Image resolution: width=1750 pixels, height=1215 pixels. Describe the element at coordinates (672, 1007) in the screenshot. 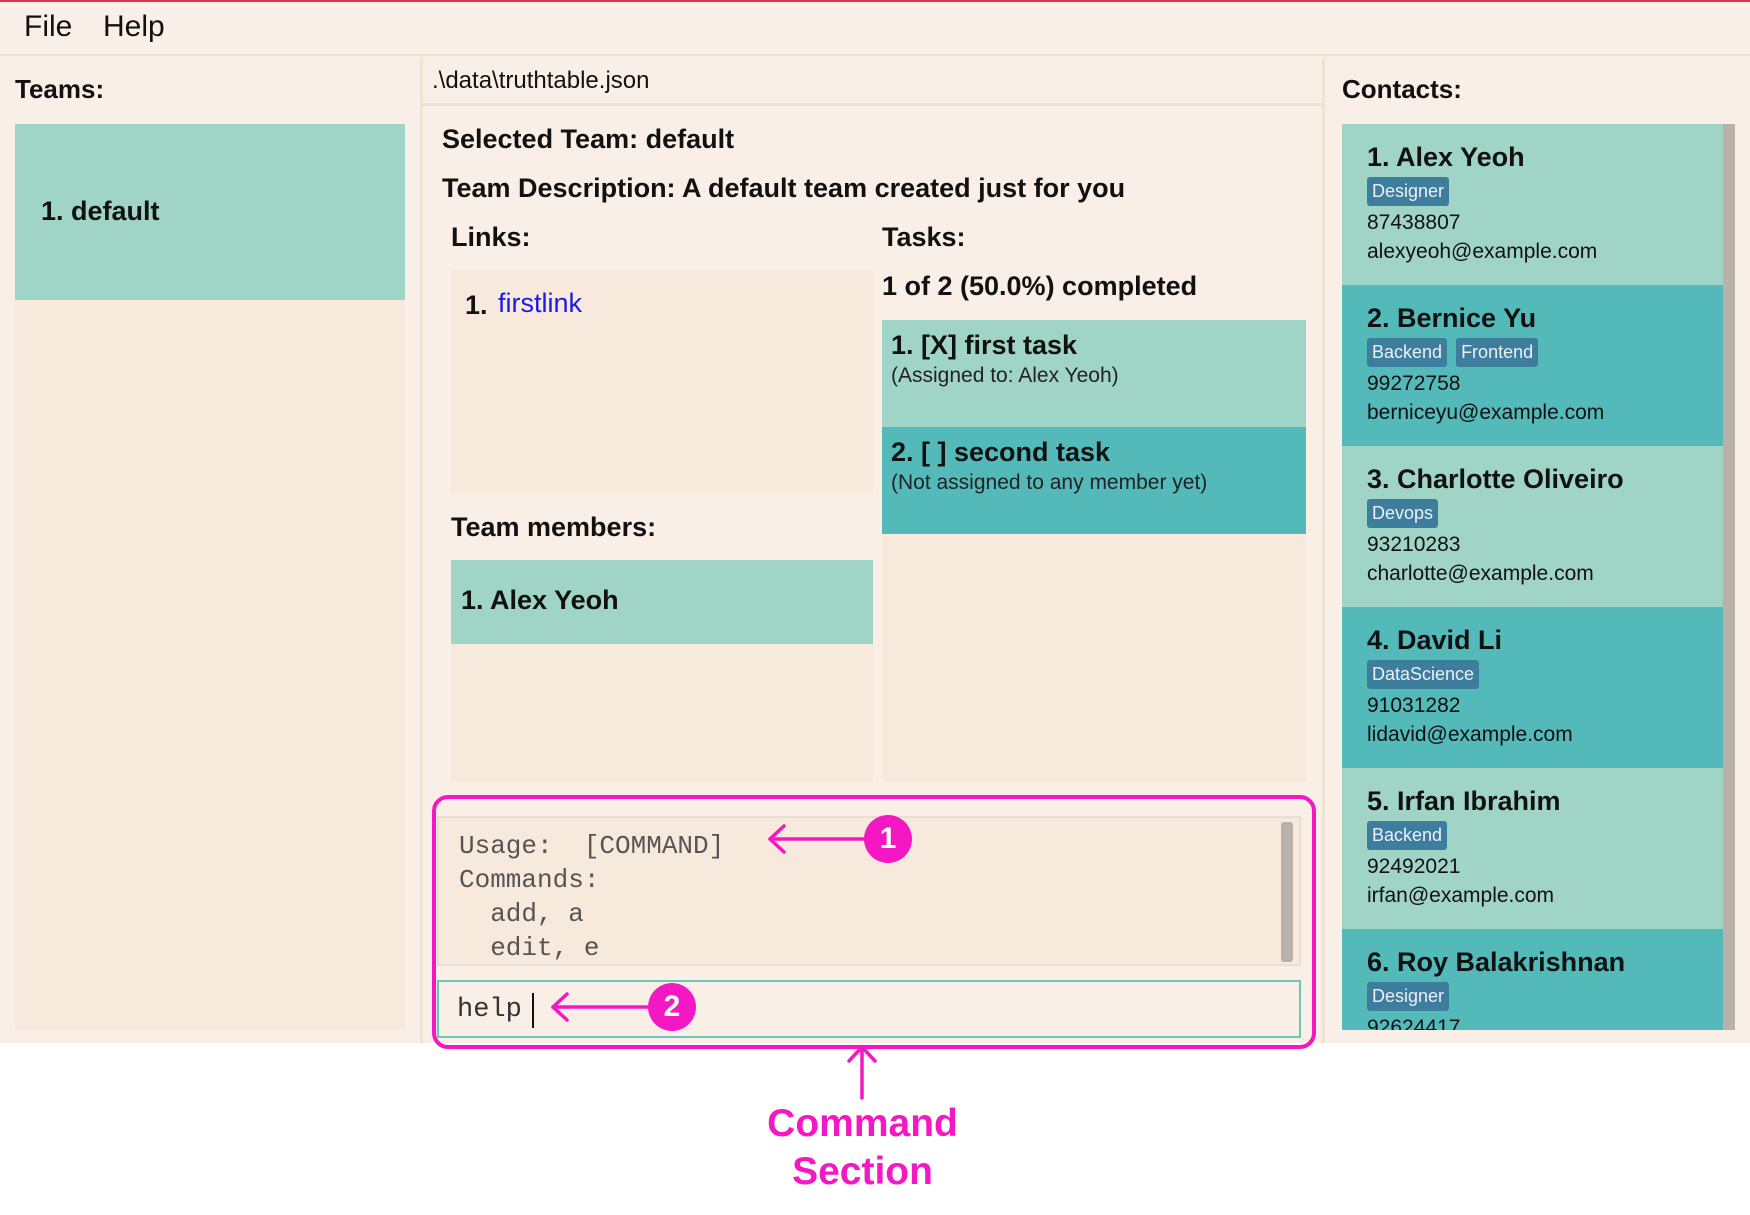

I see `badge-2: 2` at that location.